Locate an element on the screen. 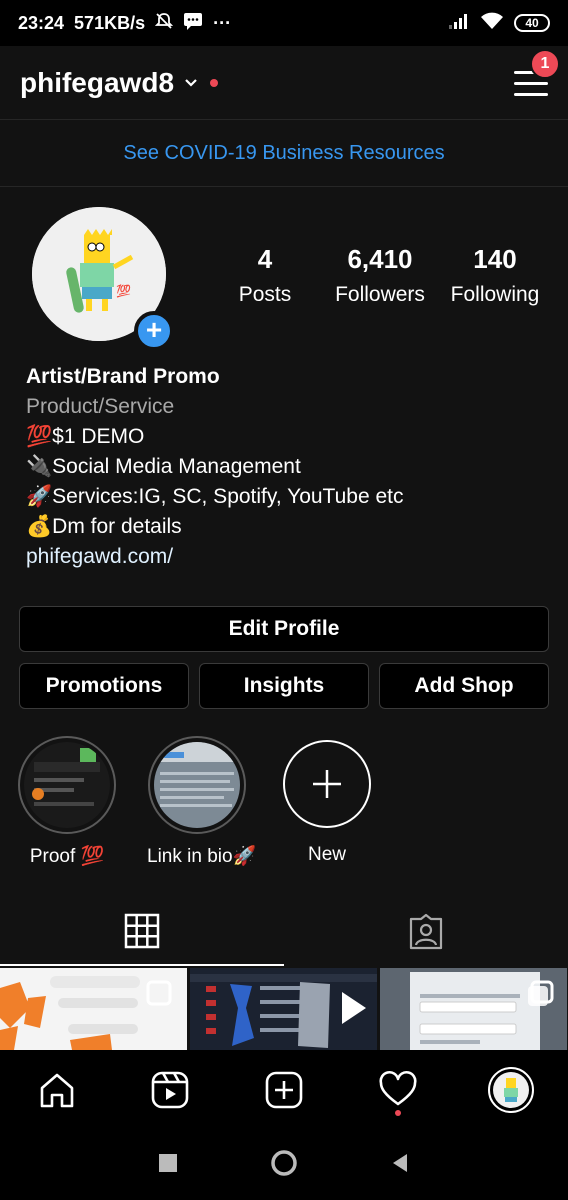 The image size is (568, 1200). tab-tagged is located at coordinates (426, 932).